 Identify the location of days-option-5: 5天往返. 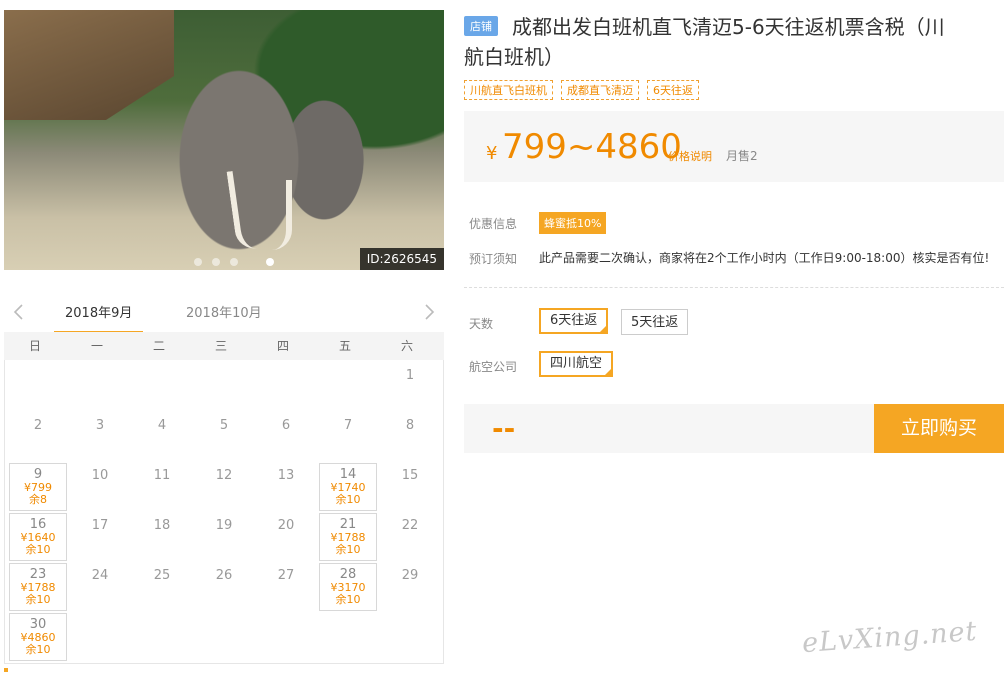
(655, 322).